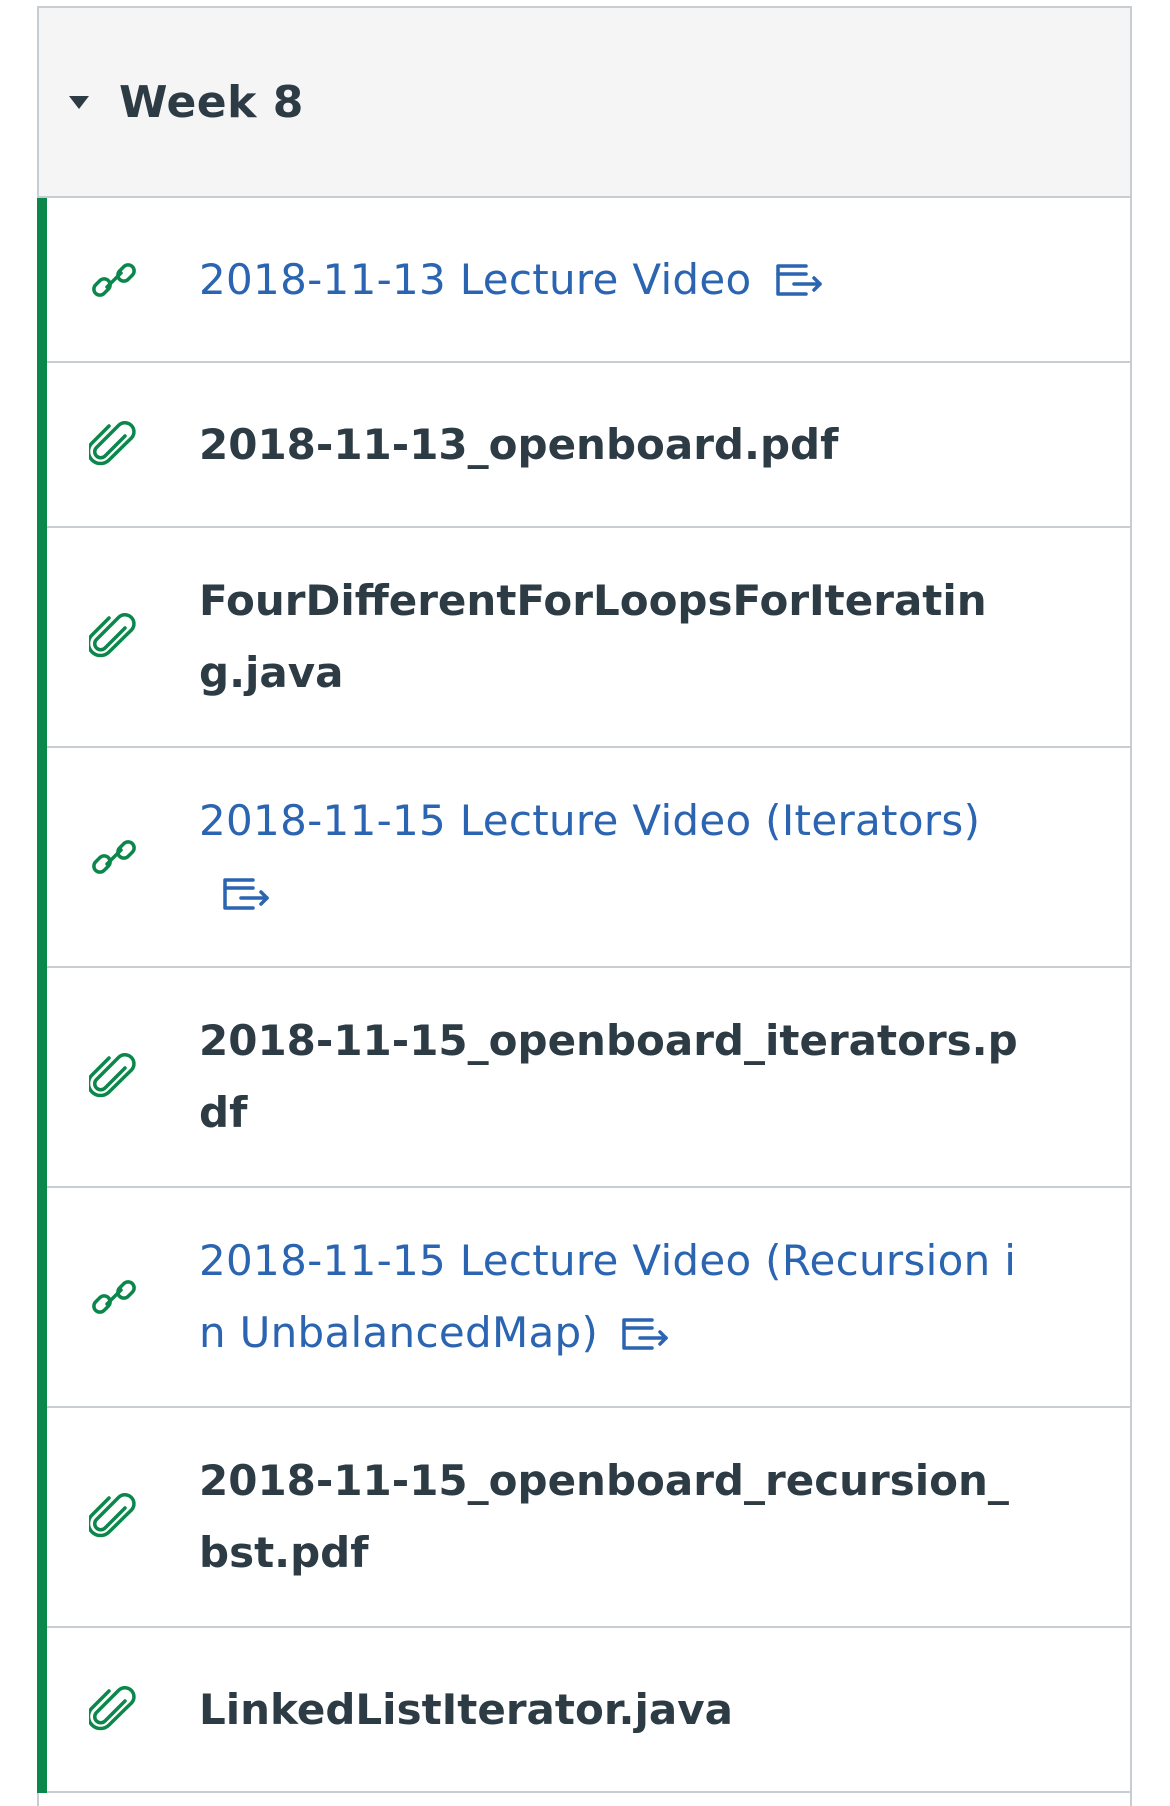 The width and height of the screenshot is (1170, 1806). I want to click on module-title: Week 8, so click(211, 102).